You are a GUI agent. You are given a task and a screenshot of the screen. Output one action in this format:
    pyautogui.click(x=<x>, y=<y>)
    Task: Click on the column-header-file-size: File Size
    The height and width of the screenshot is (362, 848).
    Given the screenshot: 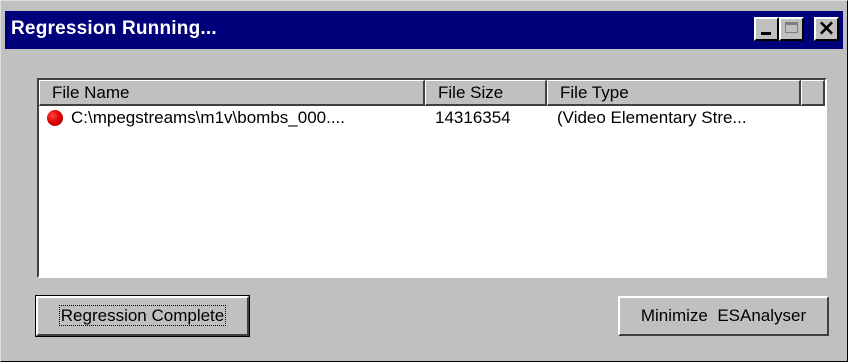 What is the action you would take?
    pyautogui.click(x=486, y=93)
    